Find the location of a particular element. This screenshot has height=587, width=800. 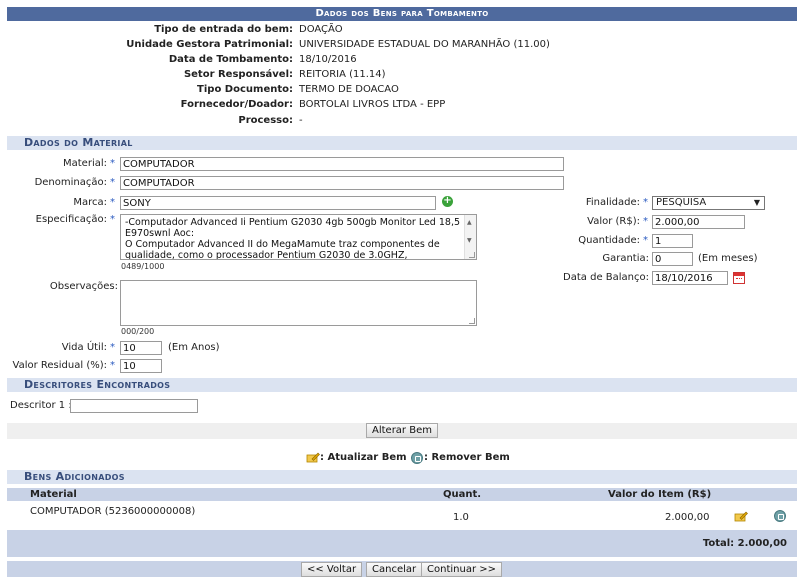

legend-atualizar: : Atualizar Bem is located at coordinates (363, 457).